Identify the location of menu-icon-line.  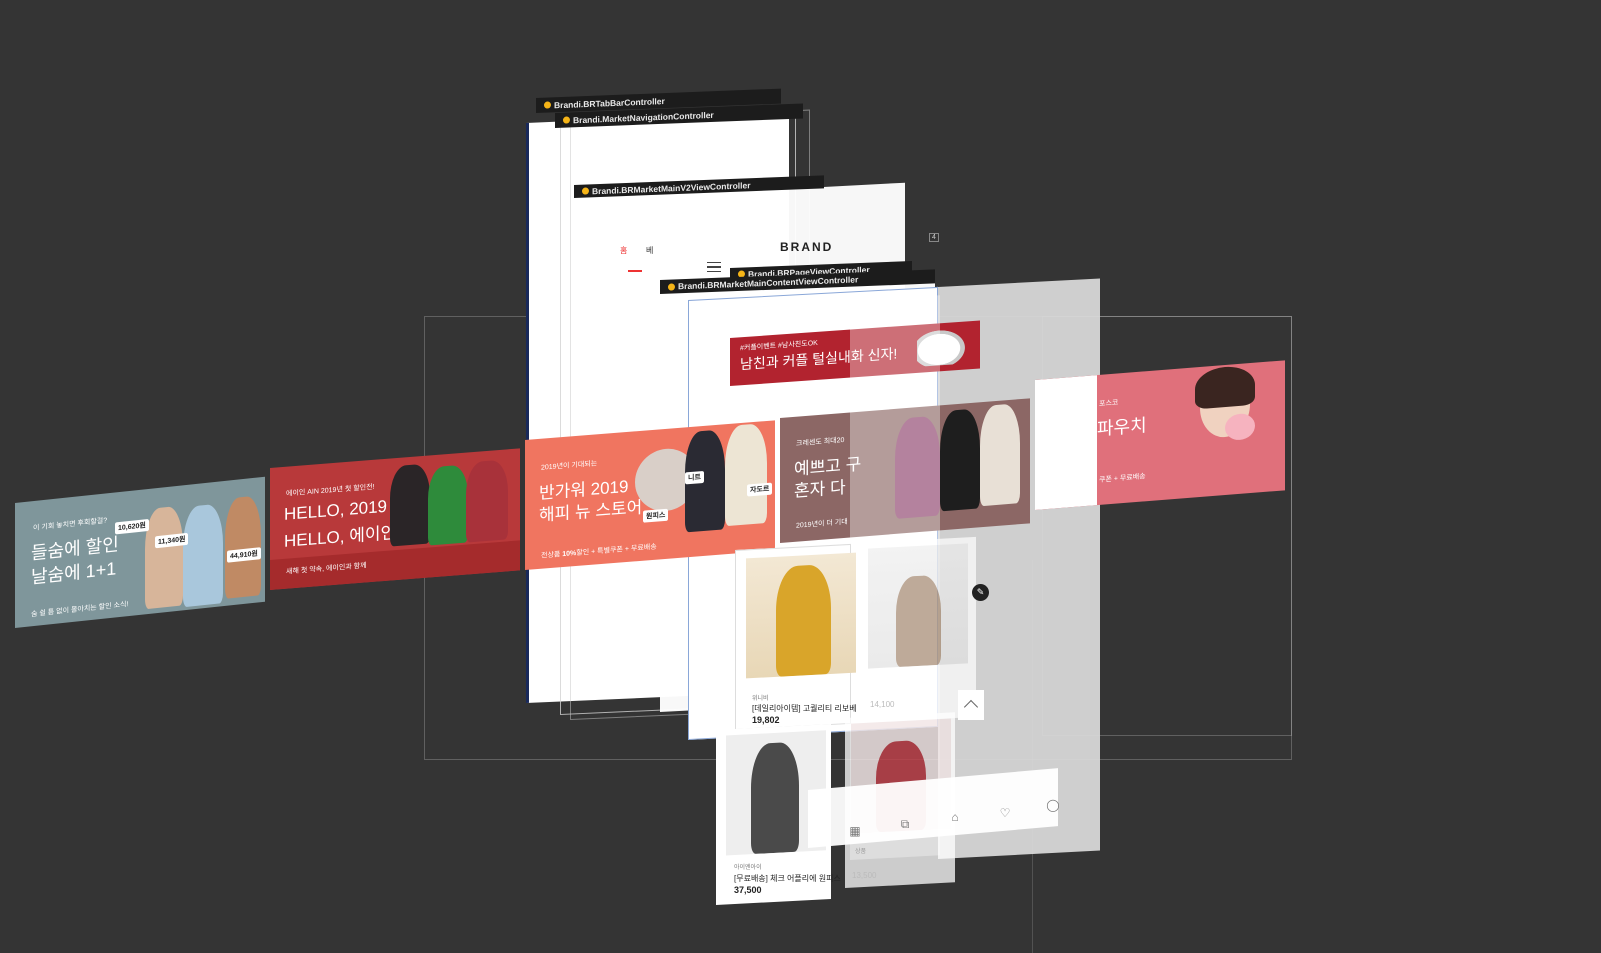
(714, 267).